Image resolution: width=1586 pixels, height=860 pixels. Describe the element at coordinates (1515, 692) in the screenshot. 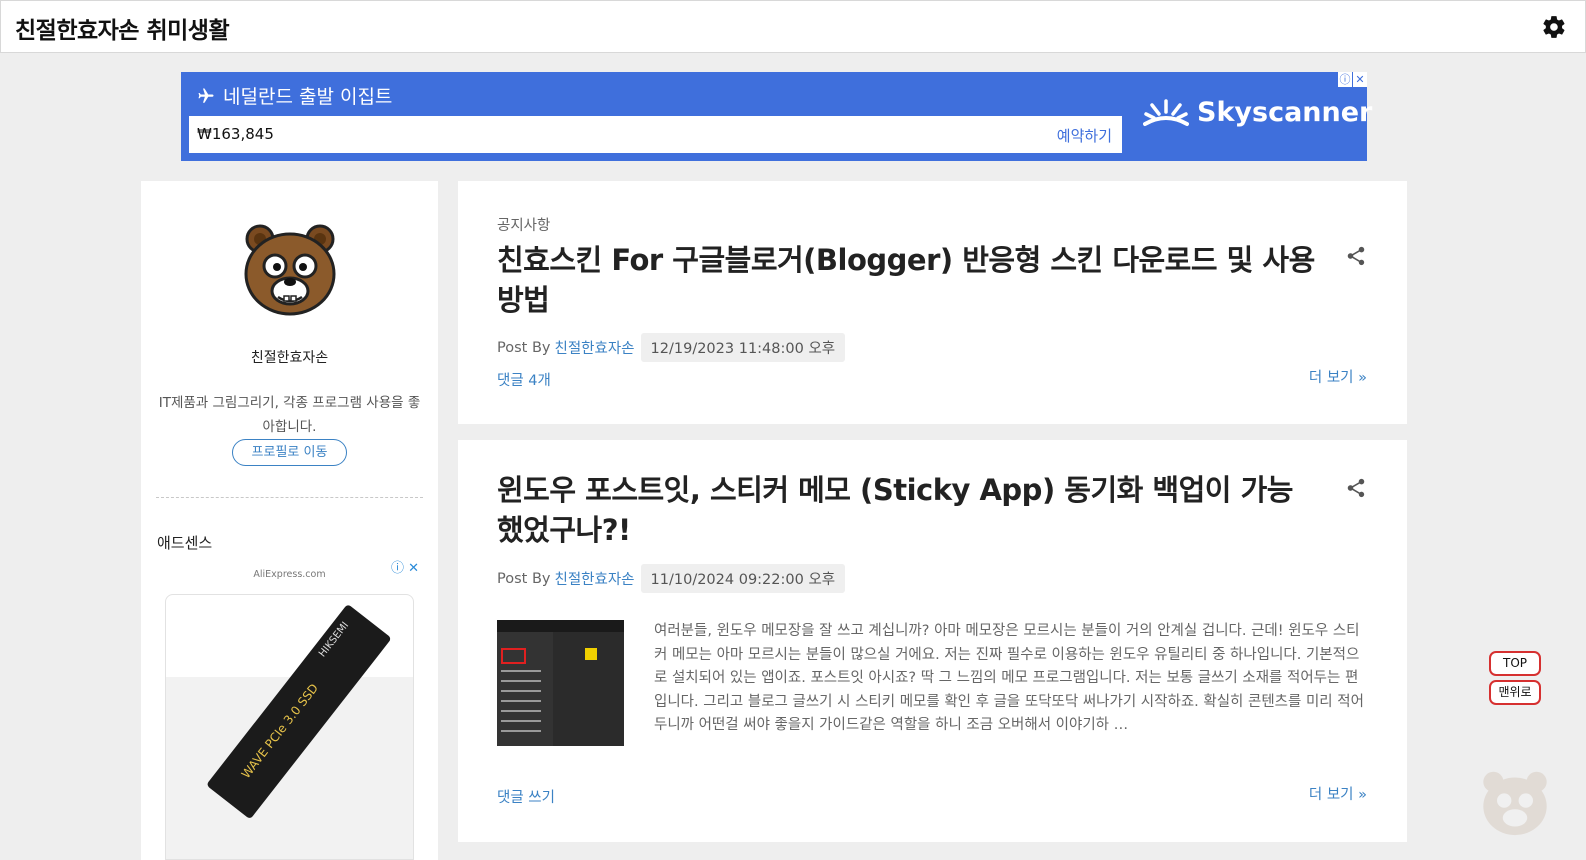

I see `scroll-top-button: 맨위로` at that location.